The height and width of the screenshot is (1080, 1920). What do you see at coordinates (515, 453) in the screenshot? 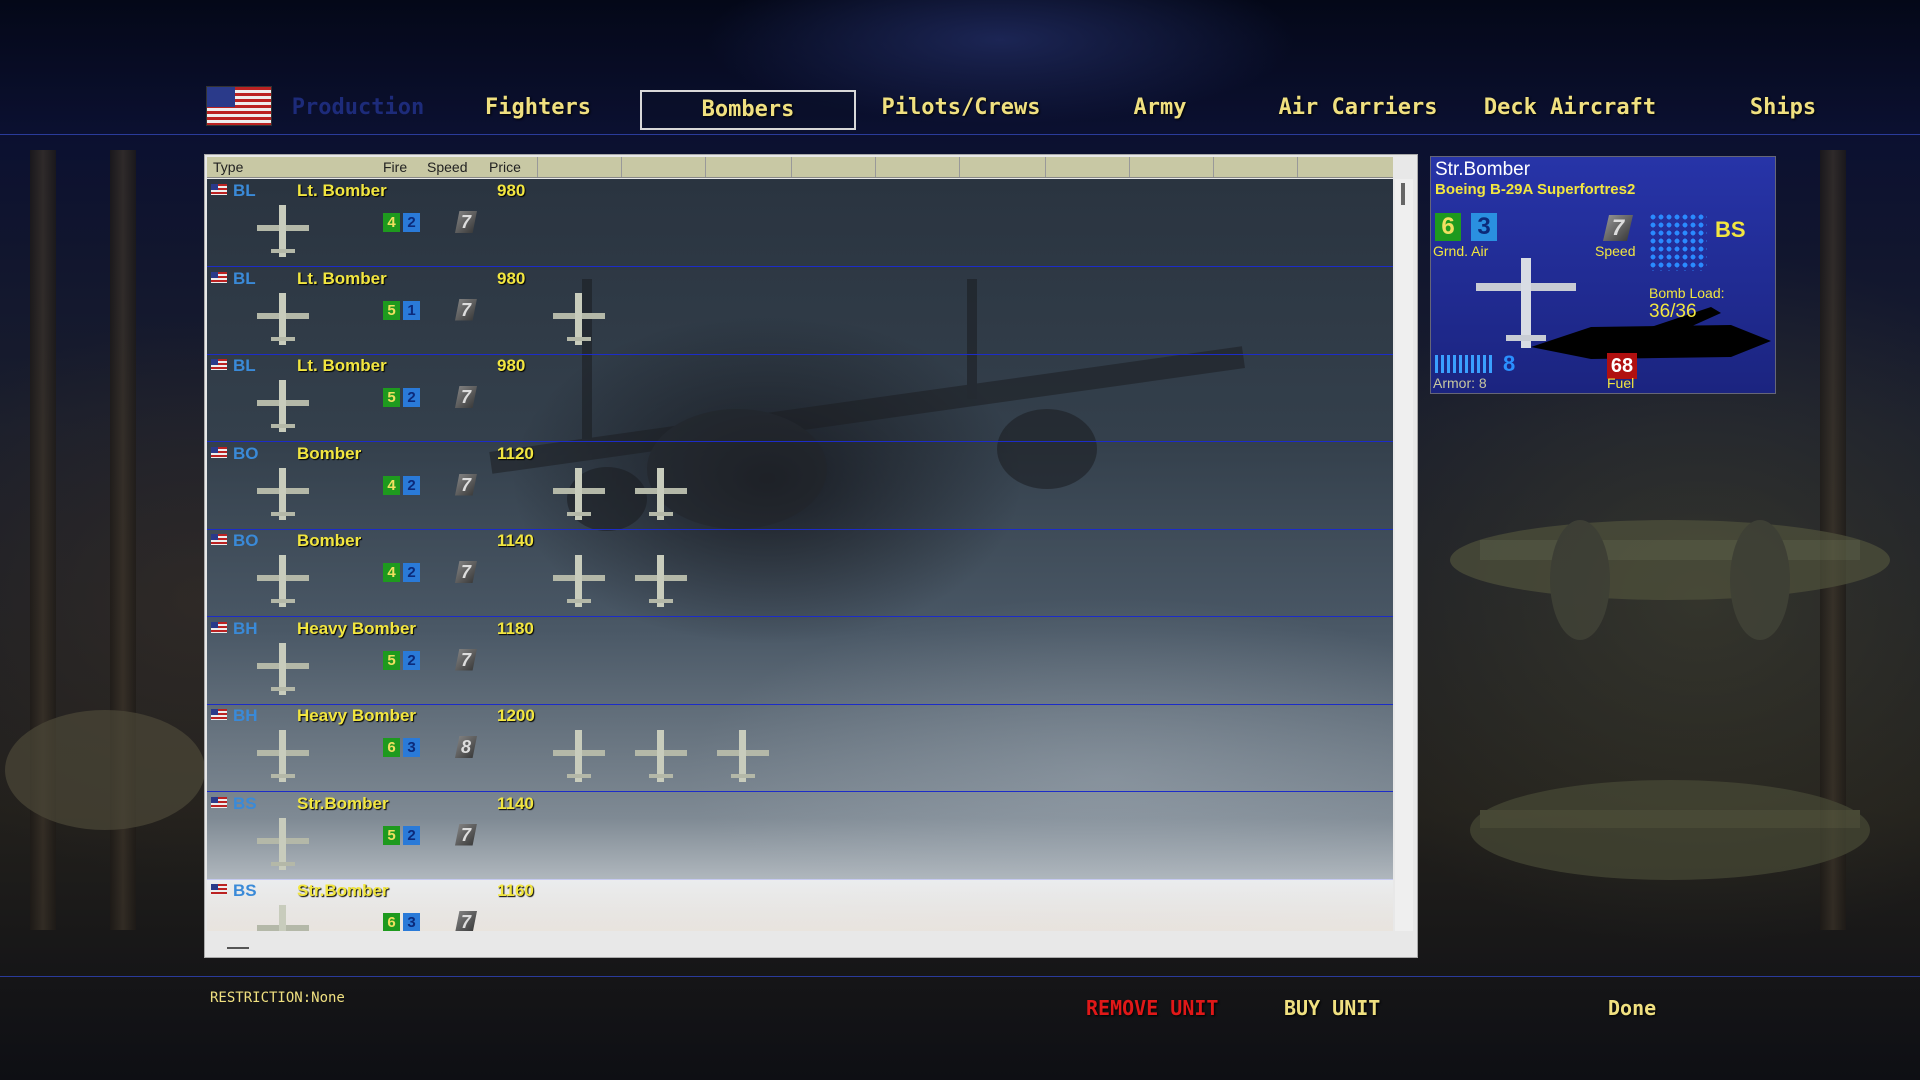
I see `row-price: 1120` at bounding box center [515, 453].